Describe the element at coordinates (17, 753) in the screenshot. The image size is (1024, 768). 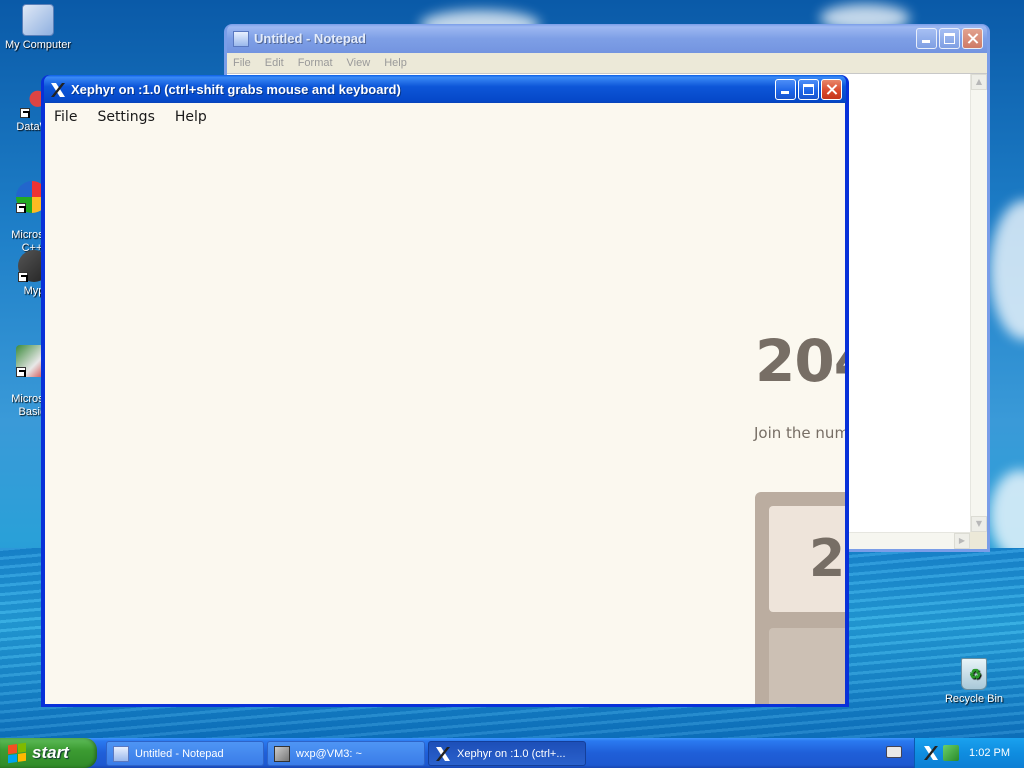
I see `windows-logo-icon` at that location.